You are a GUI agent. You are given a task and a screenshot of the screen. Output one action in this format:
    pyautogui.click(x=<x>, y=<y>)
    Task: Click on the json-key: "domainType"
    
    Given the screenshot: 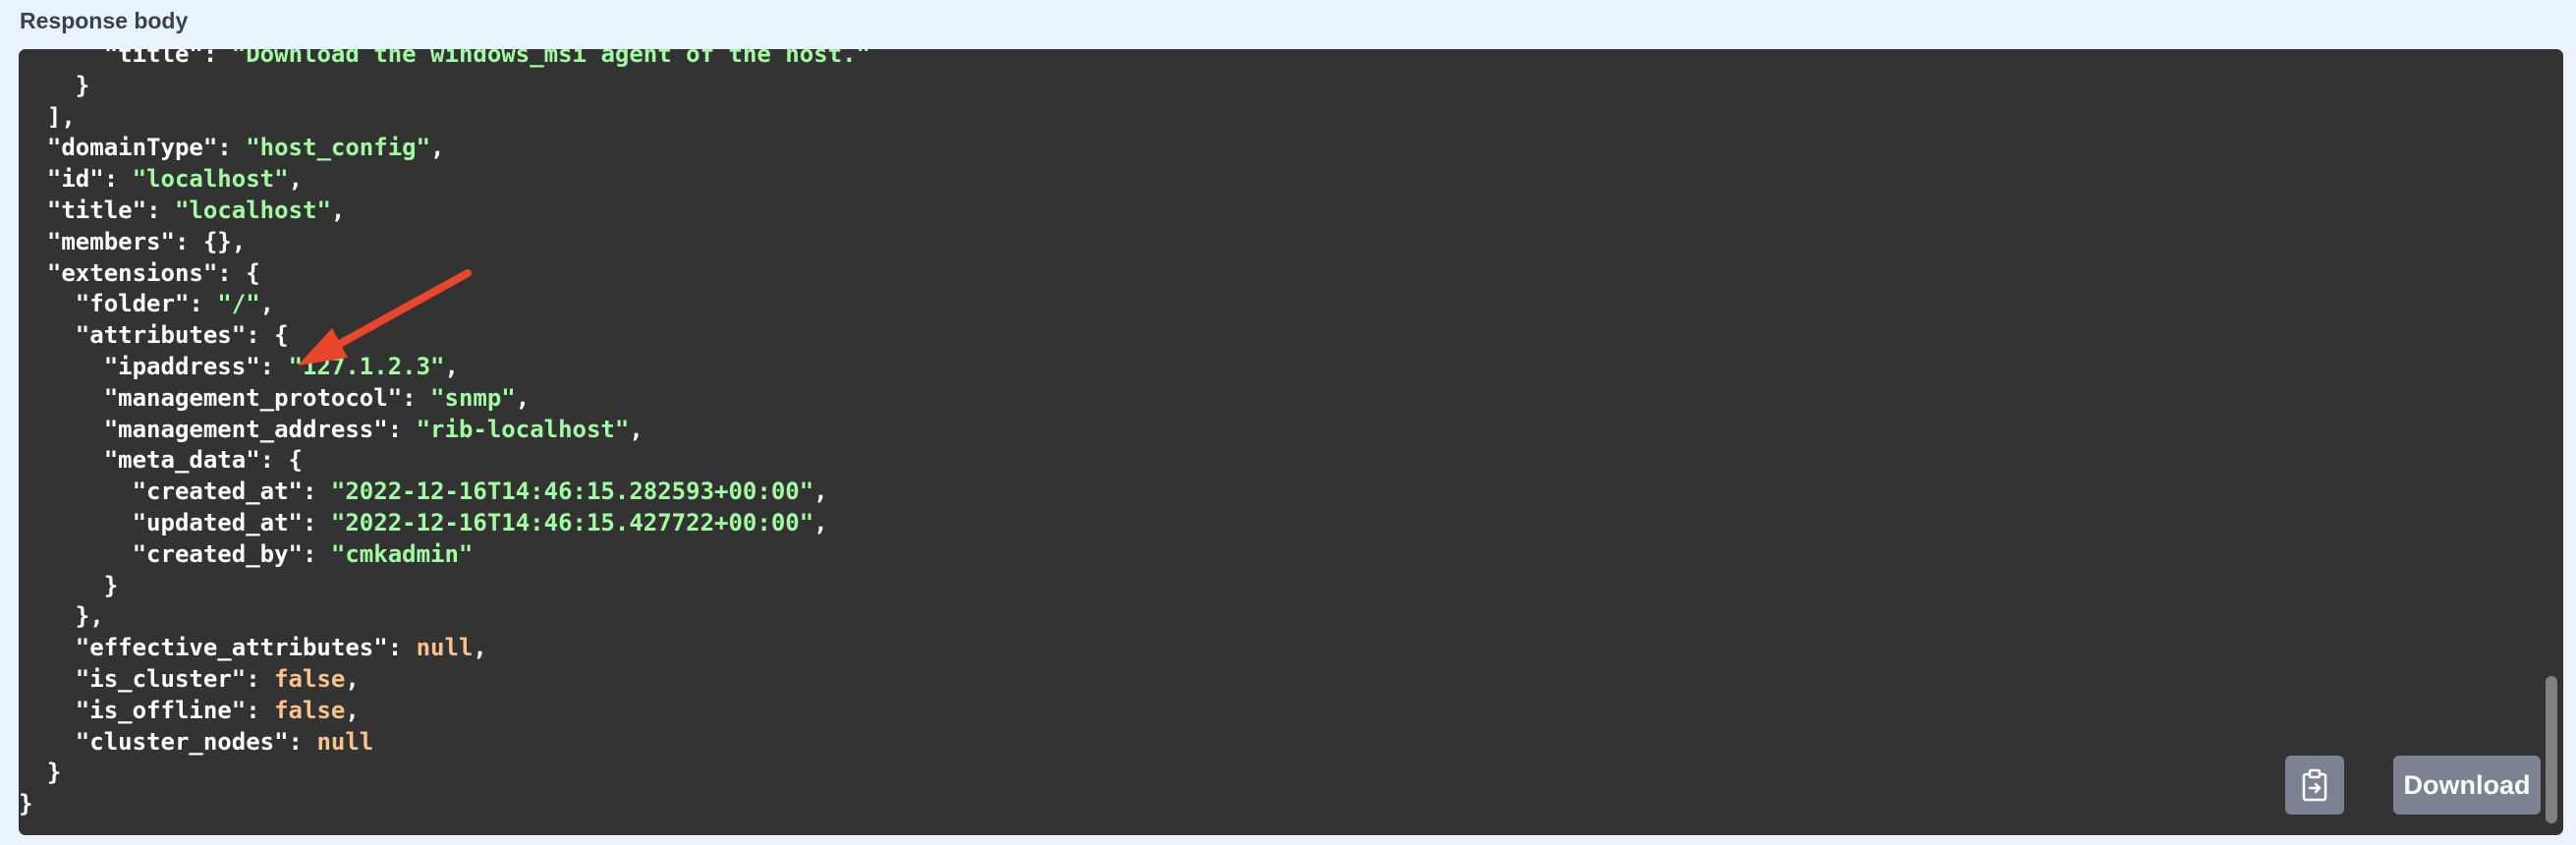 What is the action you would take?
    pyautogui.click(x=132, y=148)
    